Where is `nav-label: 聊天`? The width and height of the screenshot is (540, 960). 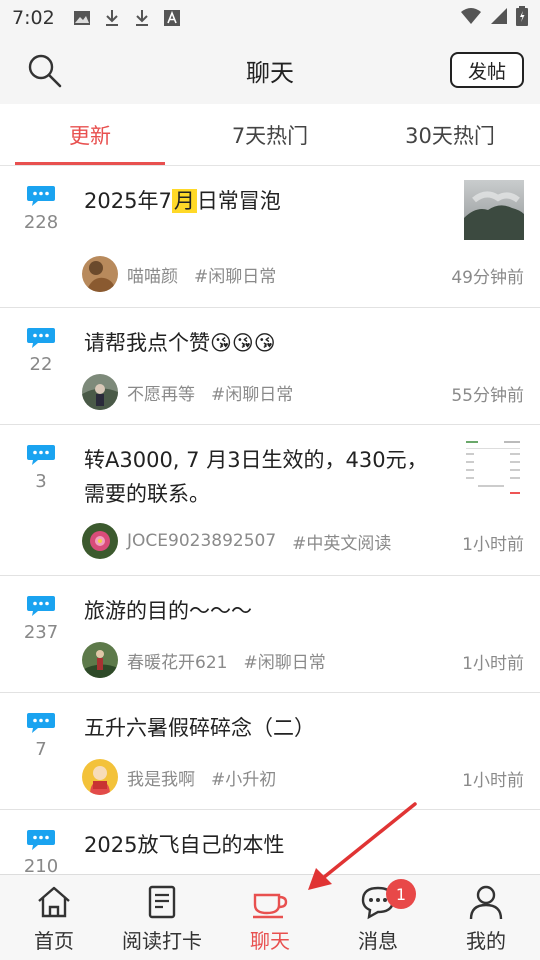 nav-label: 聊天 is located at coordinates (270, 941).